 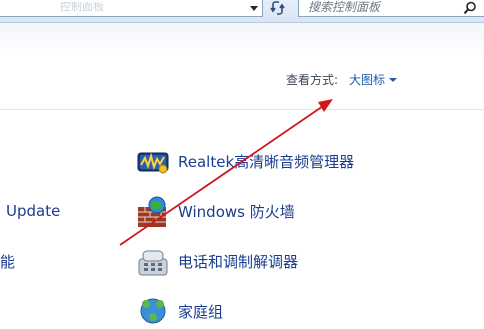 What do you see at coordinates (391, 8) in the screenshot?
I see `search-input: 搜索控制面板` at bounding box center [391, 8].